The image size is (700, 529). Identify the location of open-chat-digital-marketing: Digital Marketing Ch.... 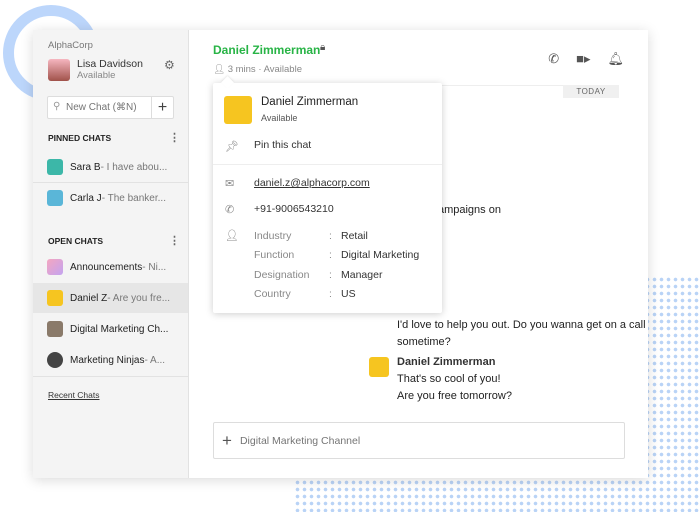
(110, 329).